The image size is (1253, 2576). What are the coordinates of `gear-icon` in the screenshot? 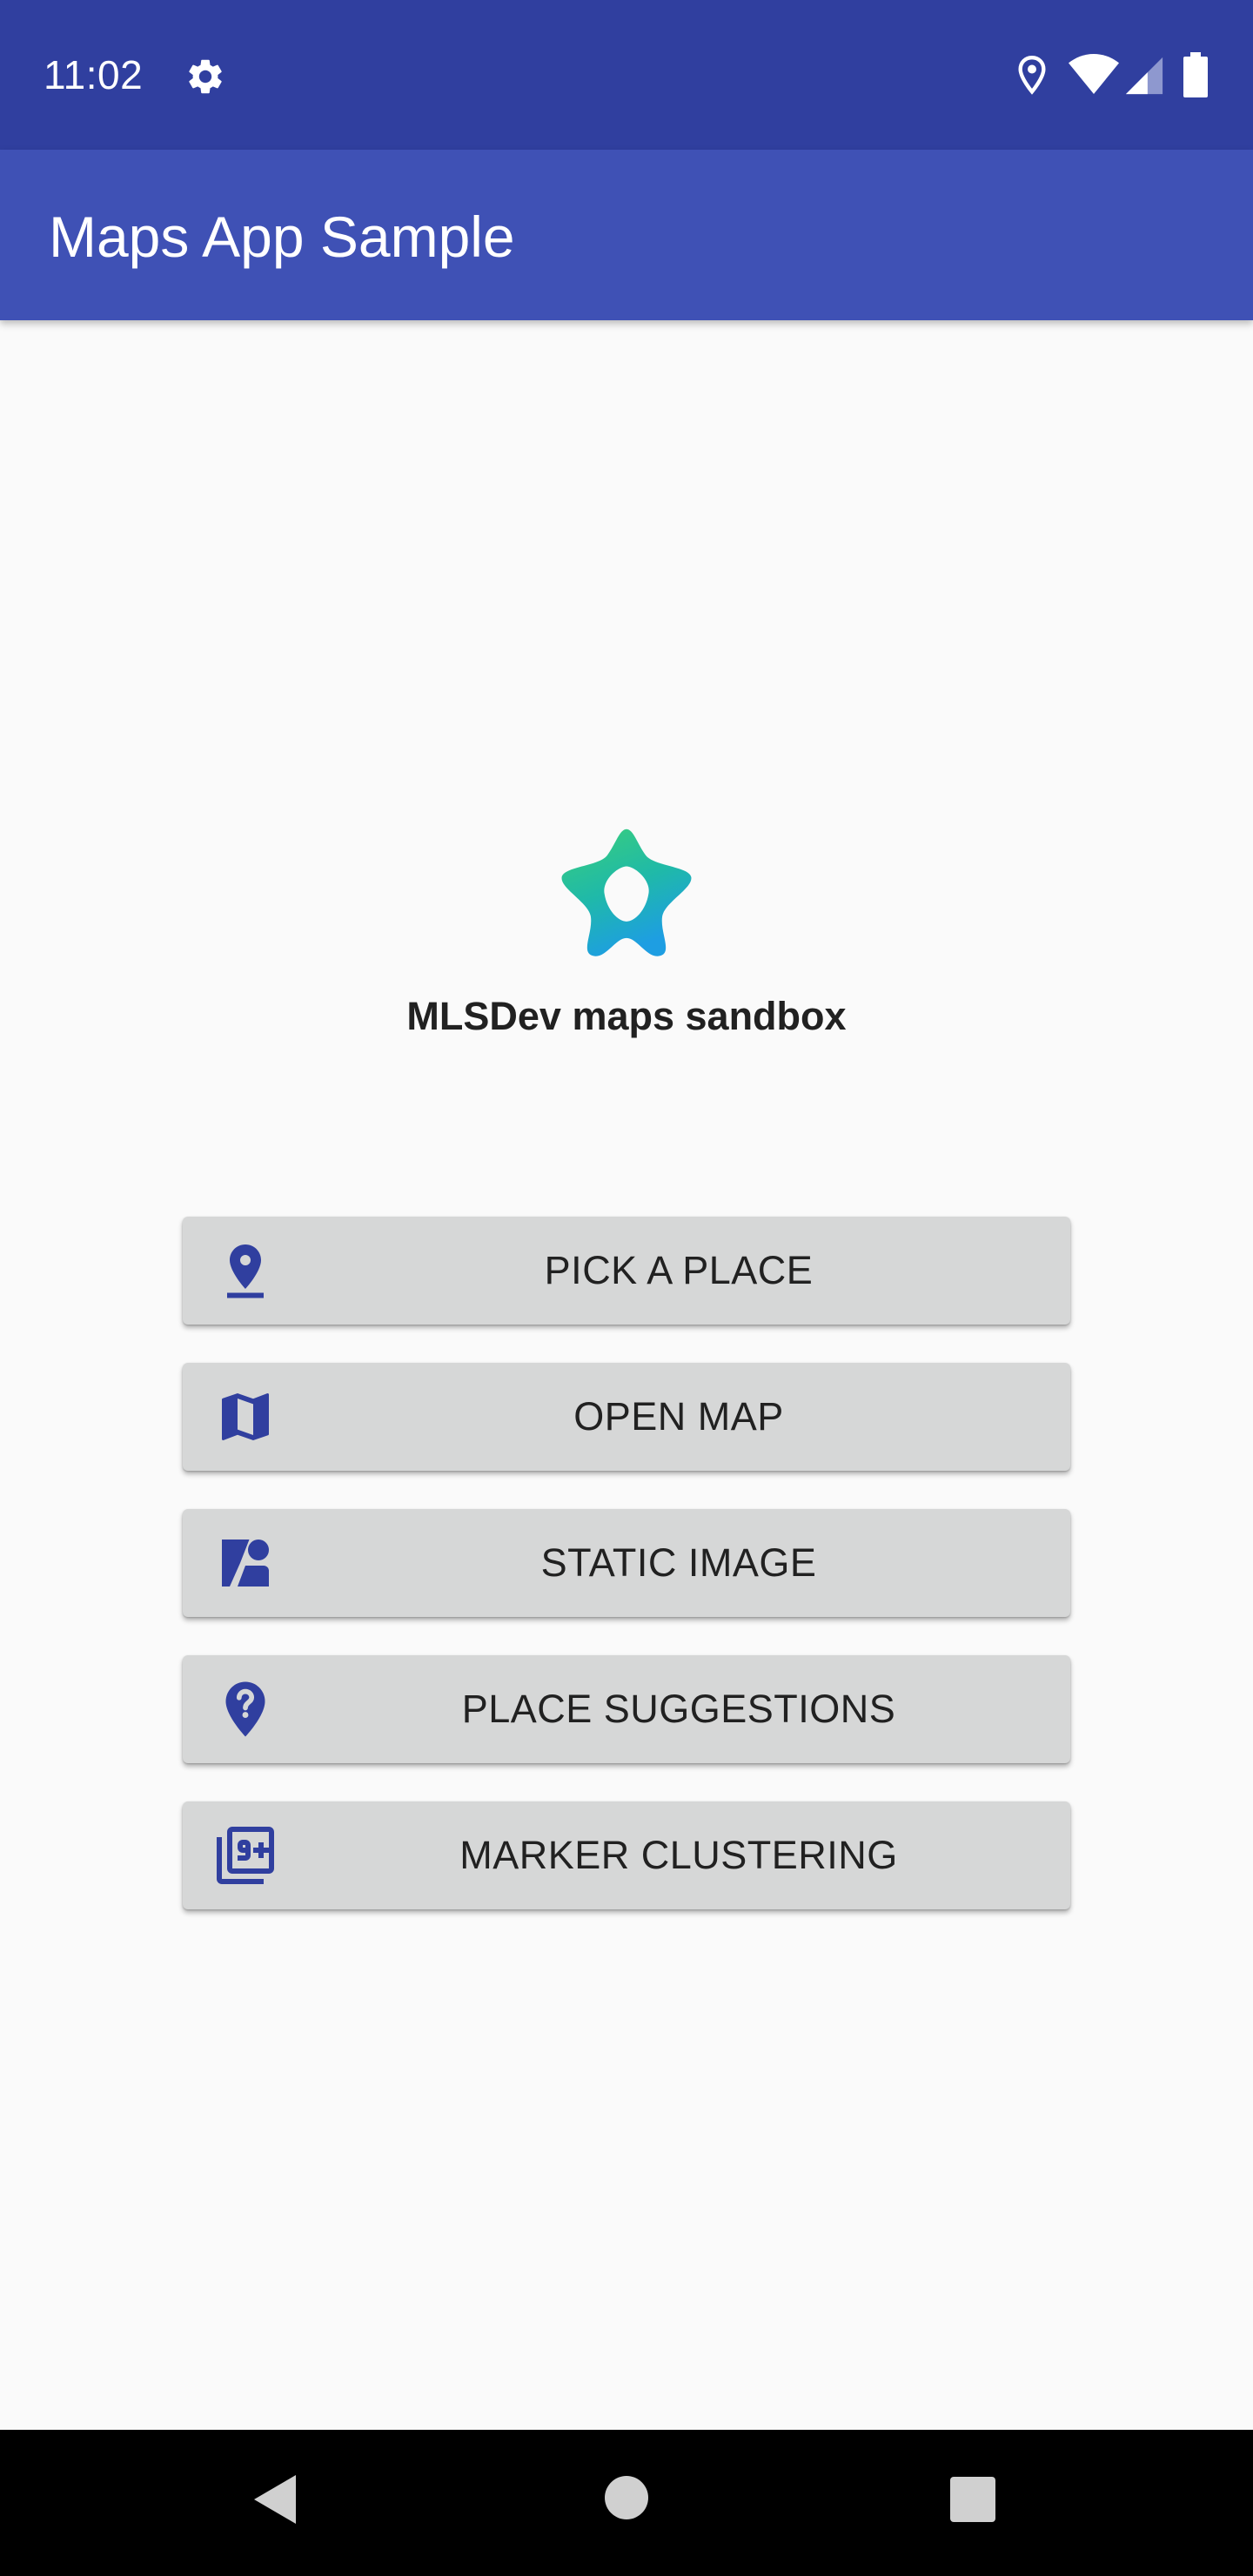 It's located at (205, 77).